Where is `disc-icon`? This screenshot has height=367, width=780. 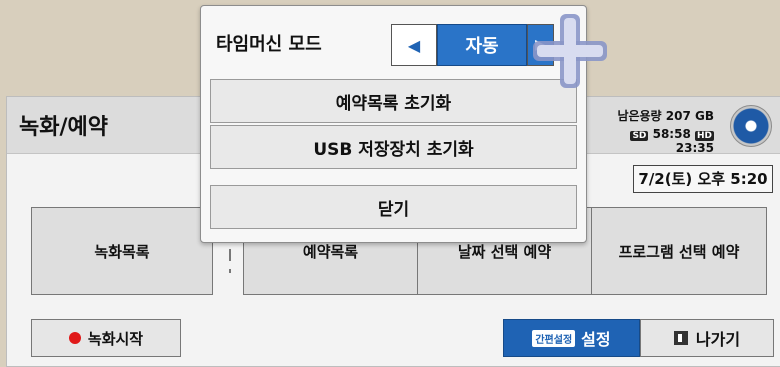
disc-icon is located at coordinates (751, 126).